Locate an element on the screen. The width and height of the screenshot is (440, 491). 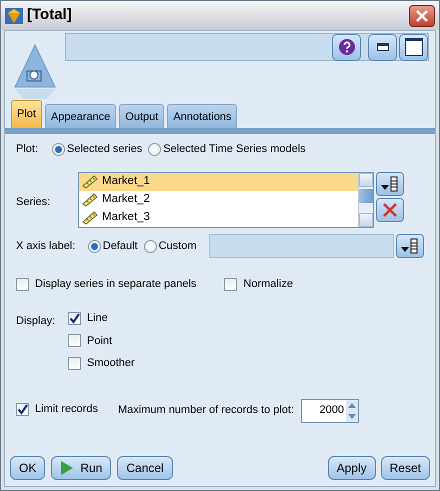
max-records-spinner: 2000 is located at coordinates (329, 410).